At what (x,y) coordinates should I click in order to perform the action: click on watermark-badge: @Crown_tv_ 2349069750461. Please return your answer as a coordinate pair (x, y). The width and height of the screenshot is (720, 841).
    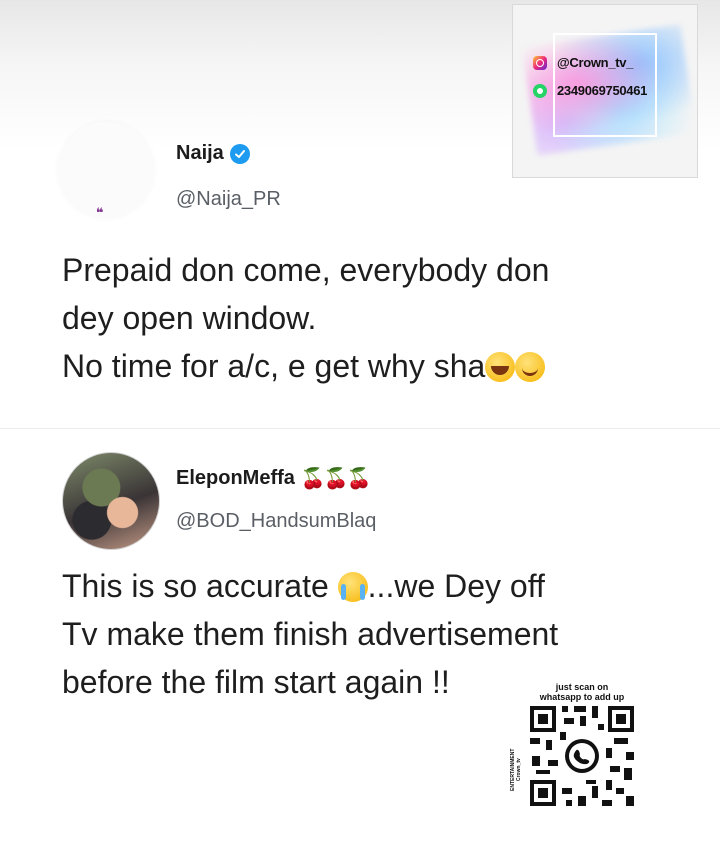
    Looking at the image, I should click on (605, 91).